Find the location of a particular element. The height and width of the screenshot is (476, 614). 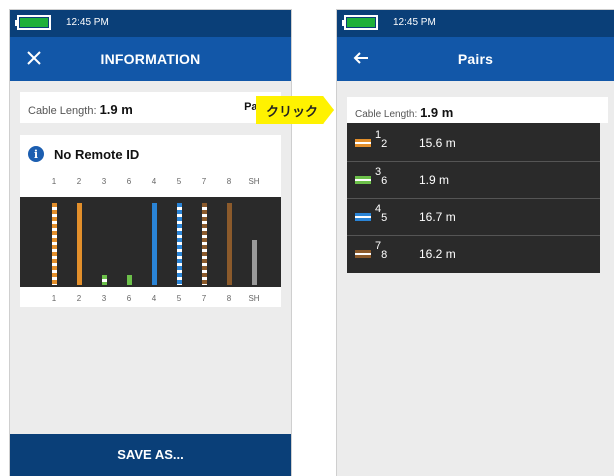

cable-length-row: Cable Length: 1.9 m is located at coordinates (477, 110).